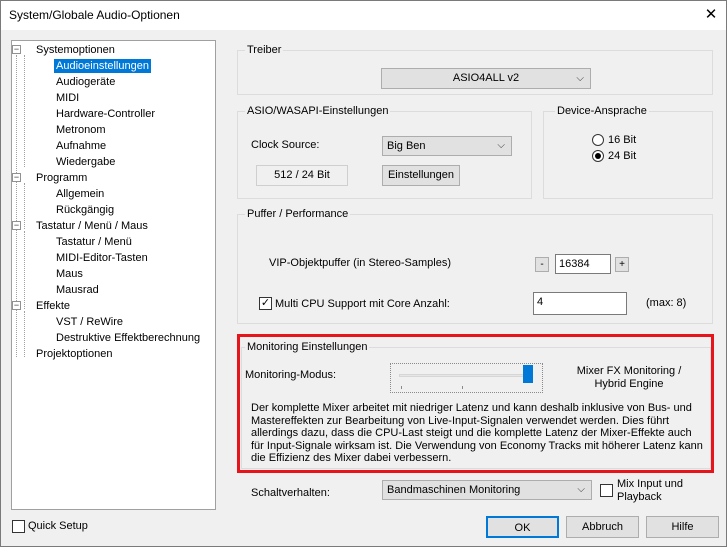  Describe the element at coordinates (622, 156) in the screenshot. I see `radio-24-bit-label: 24 Bit` at that location.